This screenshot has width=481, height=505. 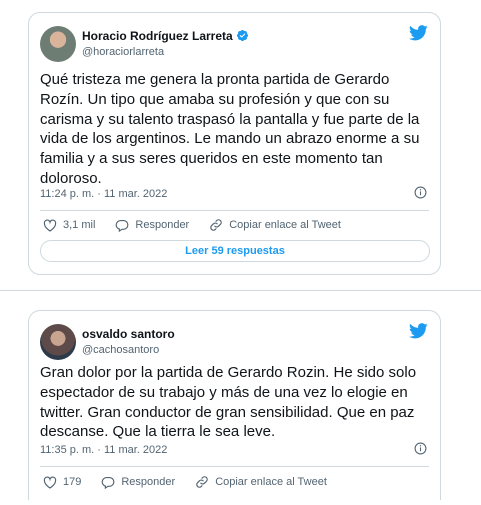 I want to click on tweet-actions: 179 Responder Copiar enlace al Tweet, so click(x=195, y=482).